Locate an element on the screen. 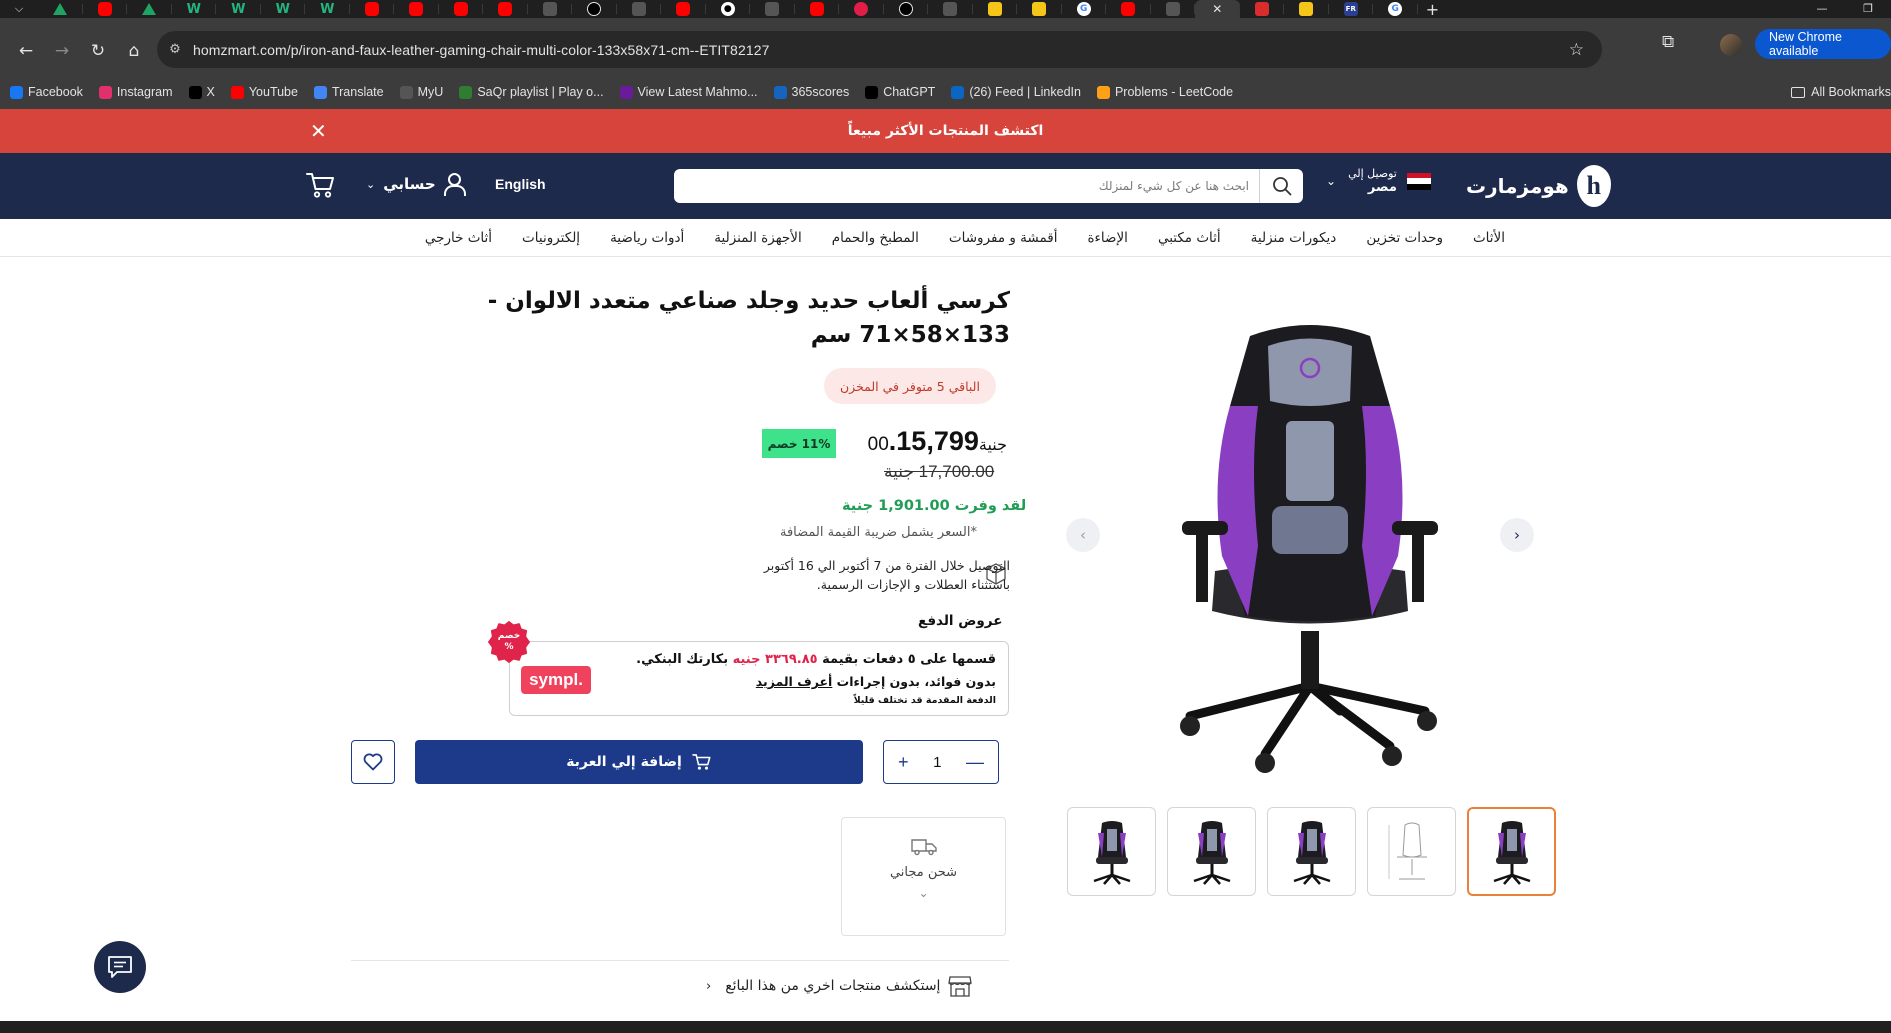 The width and height of the screenshot is (1891, 1033). account-menu: حسابي ⌄ is located at coordinates (416, 184).